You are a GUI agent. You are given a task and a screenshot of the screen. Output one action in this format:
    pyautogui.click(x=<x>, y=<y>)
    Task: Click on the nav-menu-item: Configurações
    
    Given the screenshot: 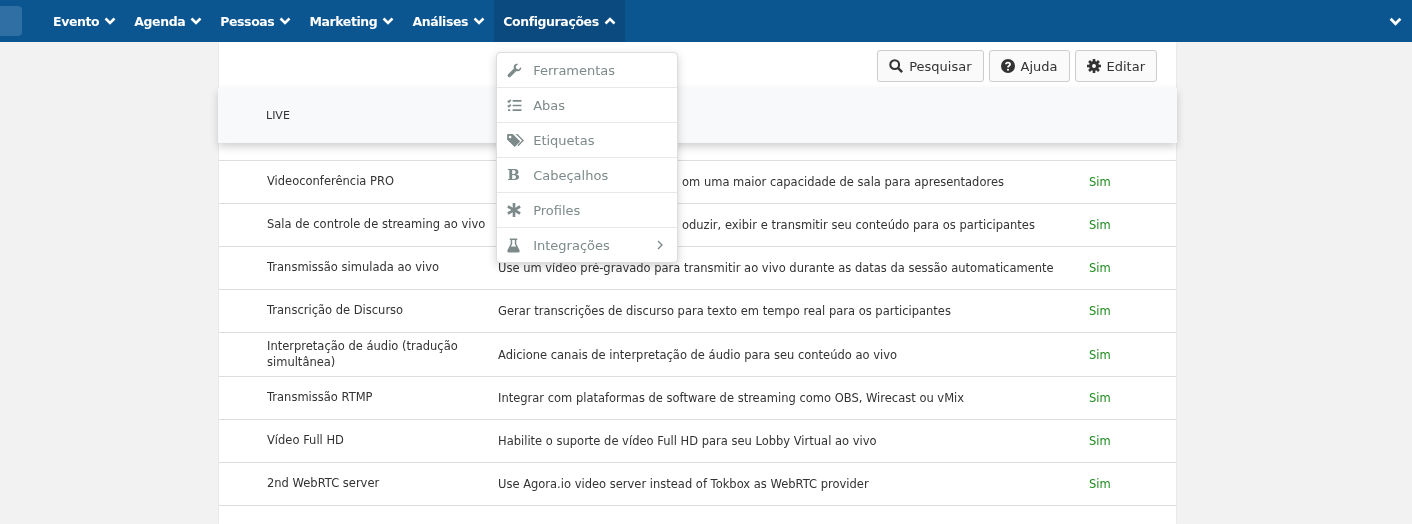 What is the action you would take?
    pyautogui.click(x=559, y=21)
    